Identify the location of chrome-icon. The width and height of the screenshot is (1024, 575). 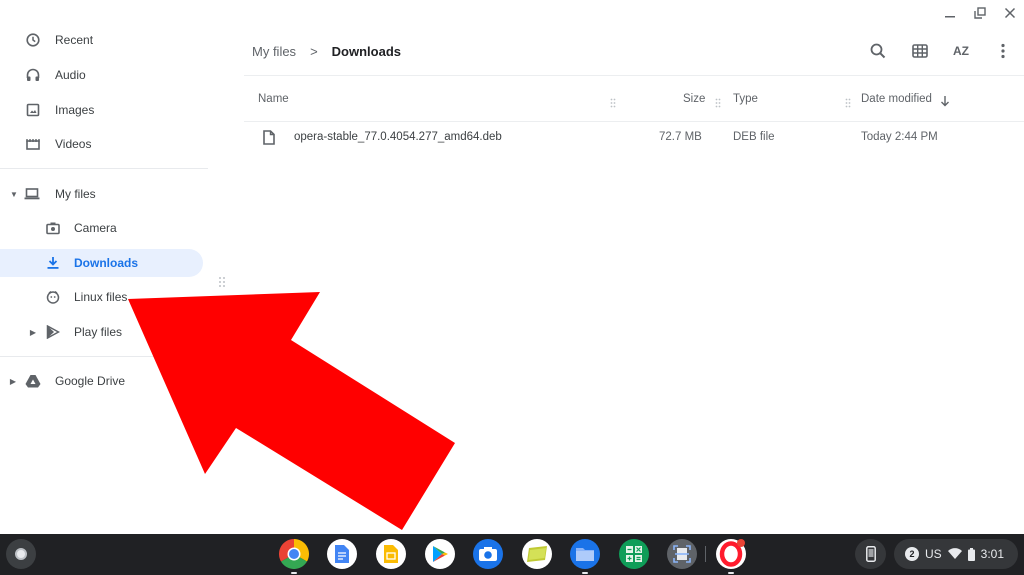
(294, 554).